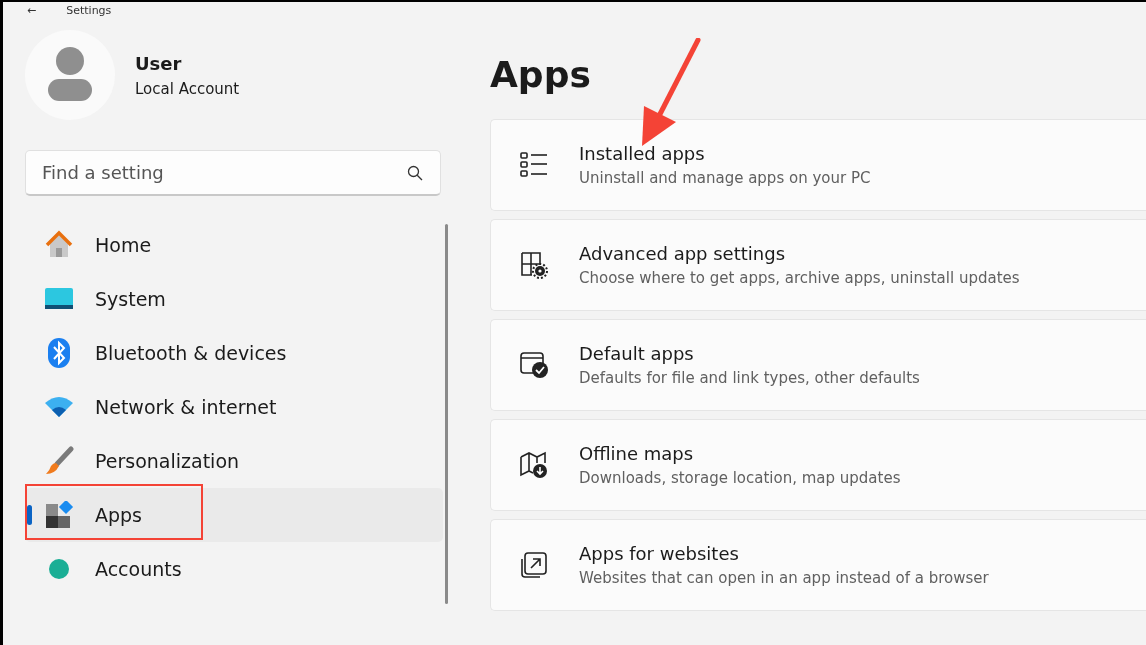 Image resolution: width=1146 pixels, height=645 pixels. What do you see at coordinates (415, 173) in the screenshot?
I see `search-icon` at bounding box center [415, 173].